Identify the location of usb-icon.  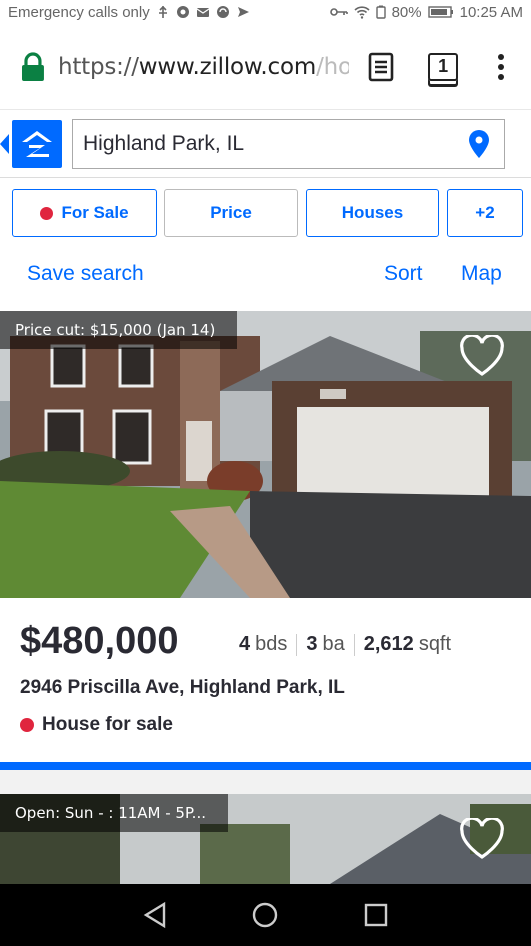
(162, 11).